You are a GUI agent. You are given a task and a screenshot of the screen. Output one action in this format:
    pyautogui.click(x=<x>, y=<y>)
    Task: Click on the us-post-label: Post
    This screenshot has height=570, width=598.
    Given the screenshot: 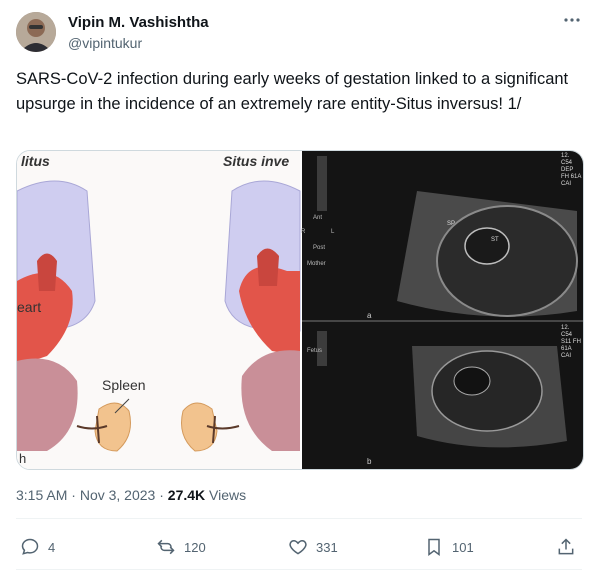 What is the action you would take?
    pyautogui.click(x=319, y=248)
    